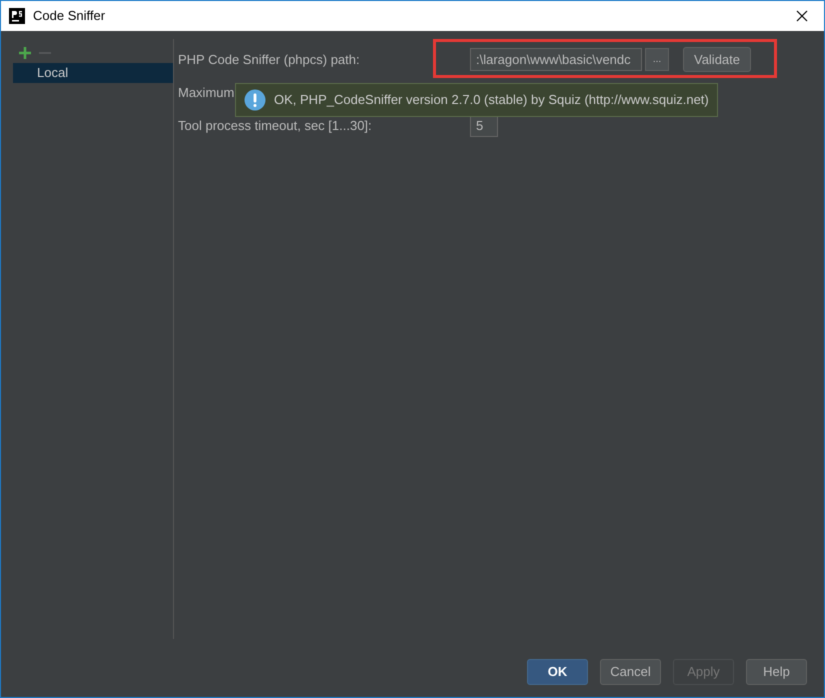  What do you see at coordinates (25, 53) in the screenshot?
I see `add-icon` at bounding box center [25, 53].